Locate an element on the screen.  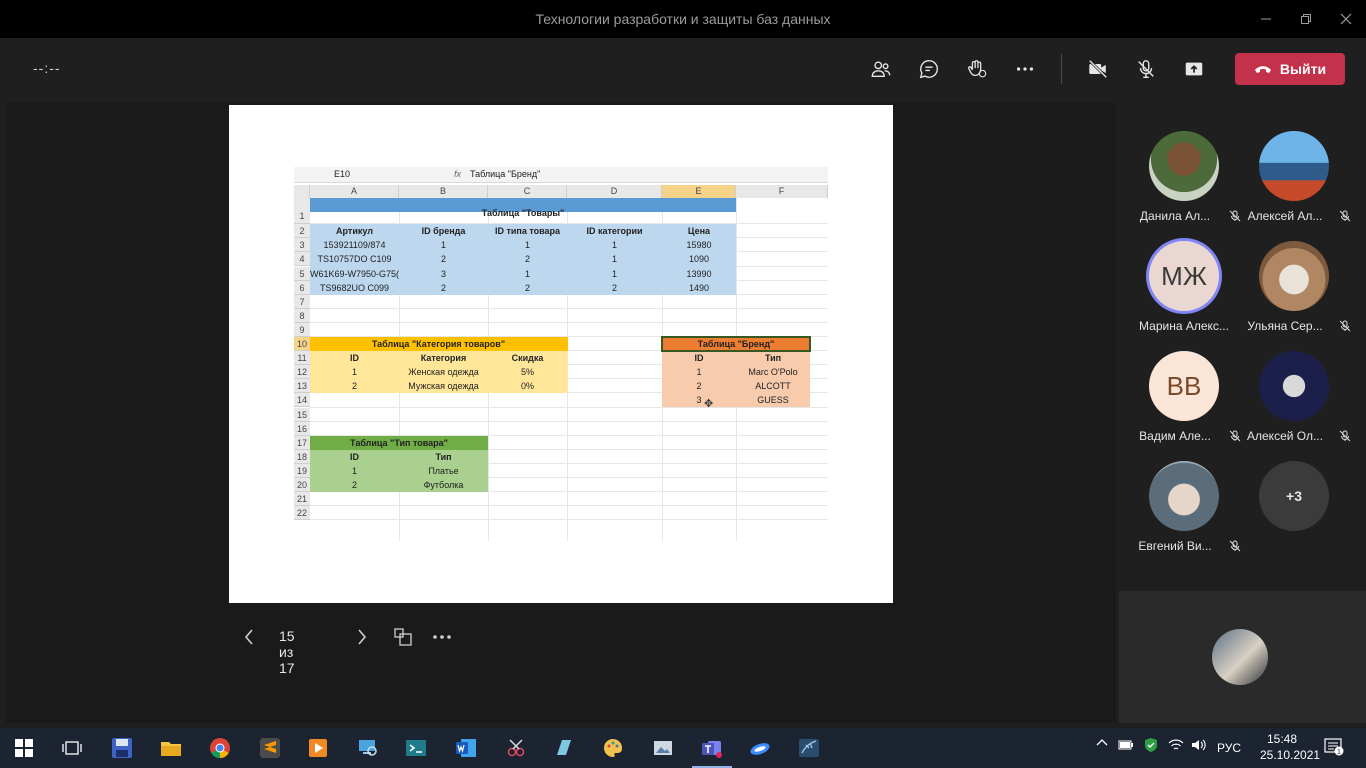
more-actions-button is located at coordinates (1025, 69).